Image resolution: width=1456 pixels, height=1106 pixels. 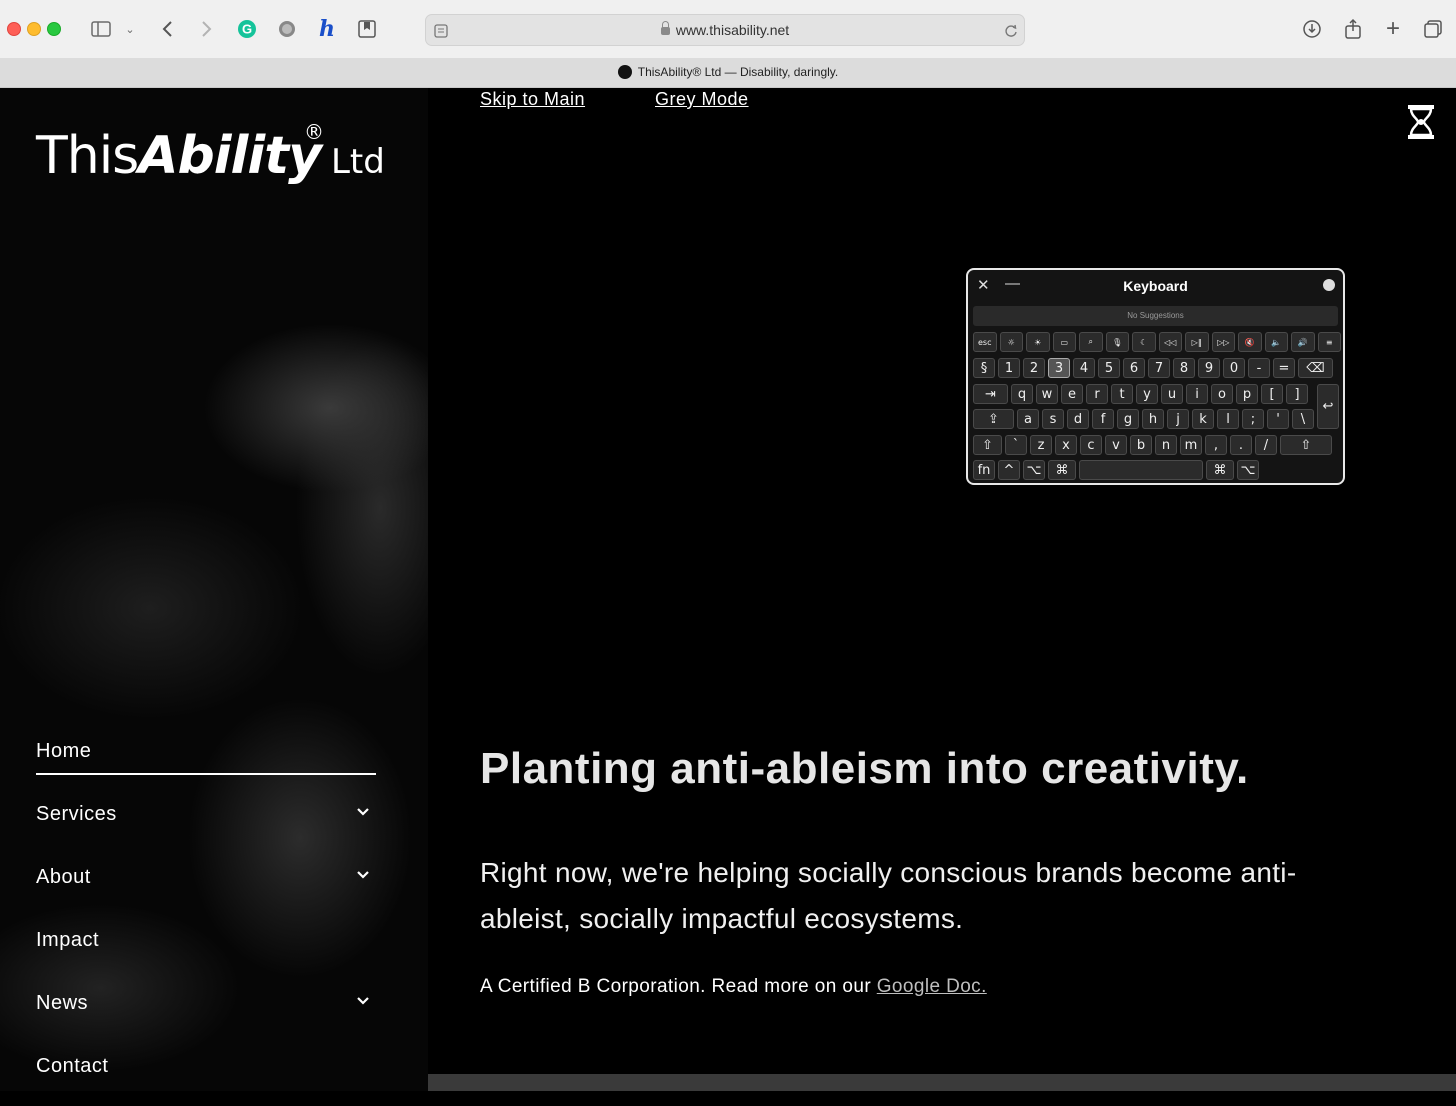 What do you see at coordinates (1153, 419) in the screenshot?
I see `keyboard-key: h` at bounding box center [1153, 419].